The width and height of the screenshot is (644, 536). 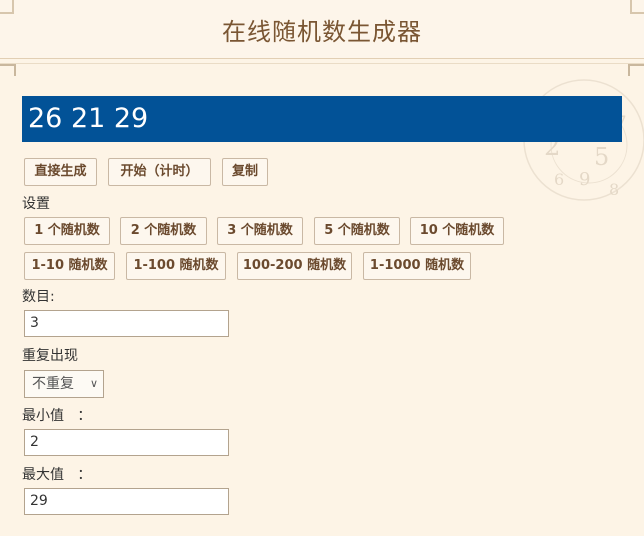 What do you see at coordinates (614, 189) in the screenshot?
I see `svg-text: 8` at bounding box center [614, 189].